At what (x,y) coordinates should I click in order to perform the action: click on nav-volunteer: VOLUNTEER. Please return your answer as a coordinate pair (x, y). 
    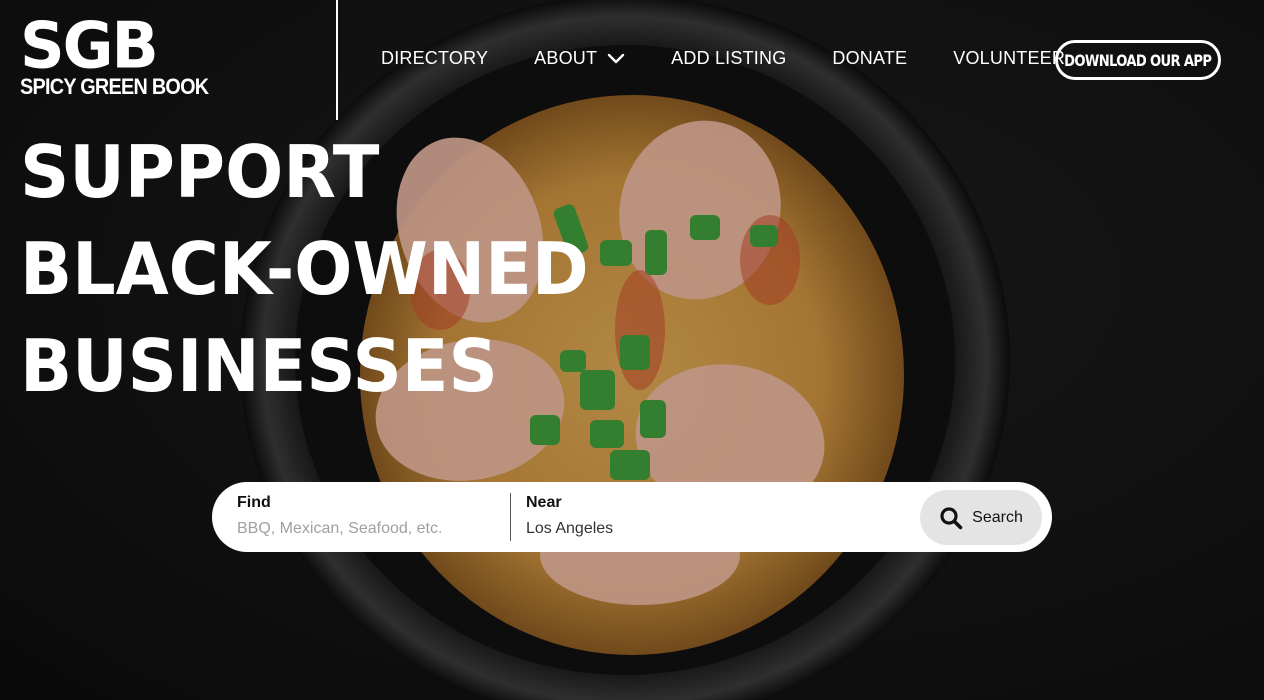
    Looking at the image, I should click on (1009, 58).